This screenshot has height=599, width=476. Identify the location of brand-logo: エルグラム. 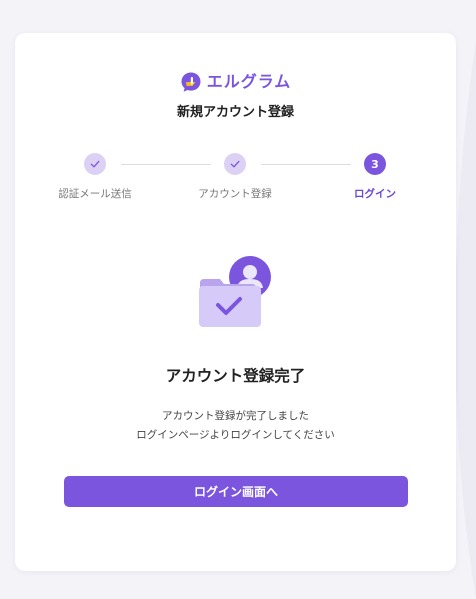
(235, 82).